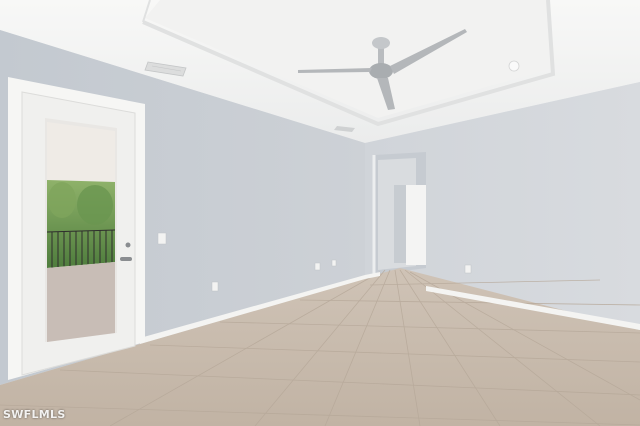 Image resolution: width=640 pixels, height=426 pixels. Describe the element at coordinates (128, 245) in the screenshot. I see `door-lock` at that location.